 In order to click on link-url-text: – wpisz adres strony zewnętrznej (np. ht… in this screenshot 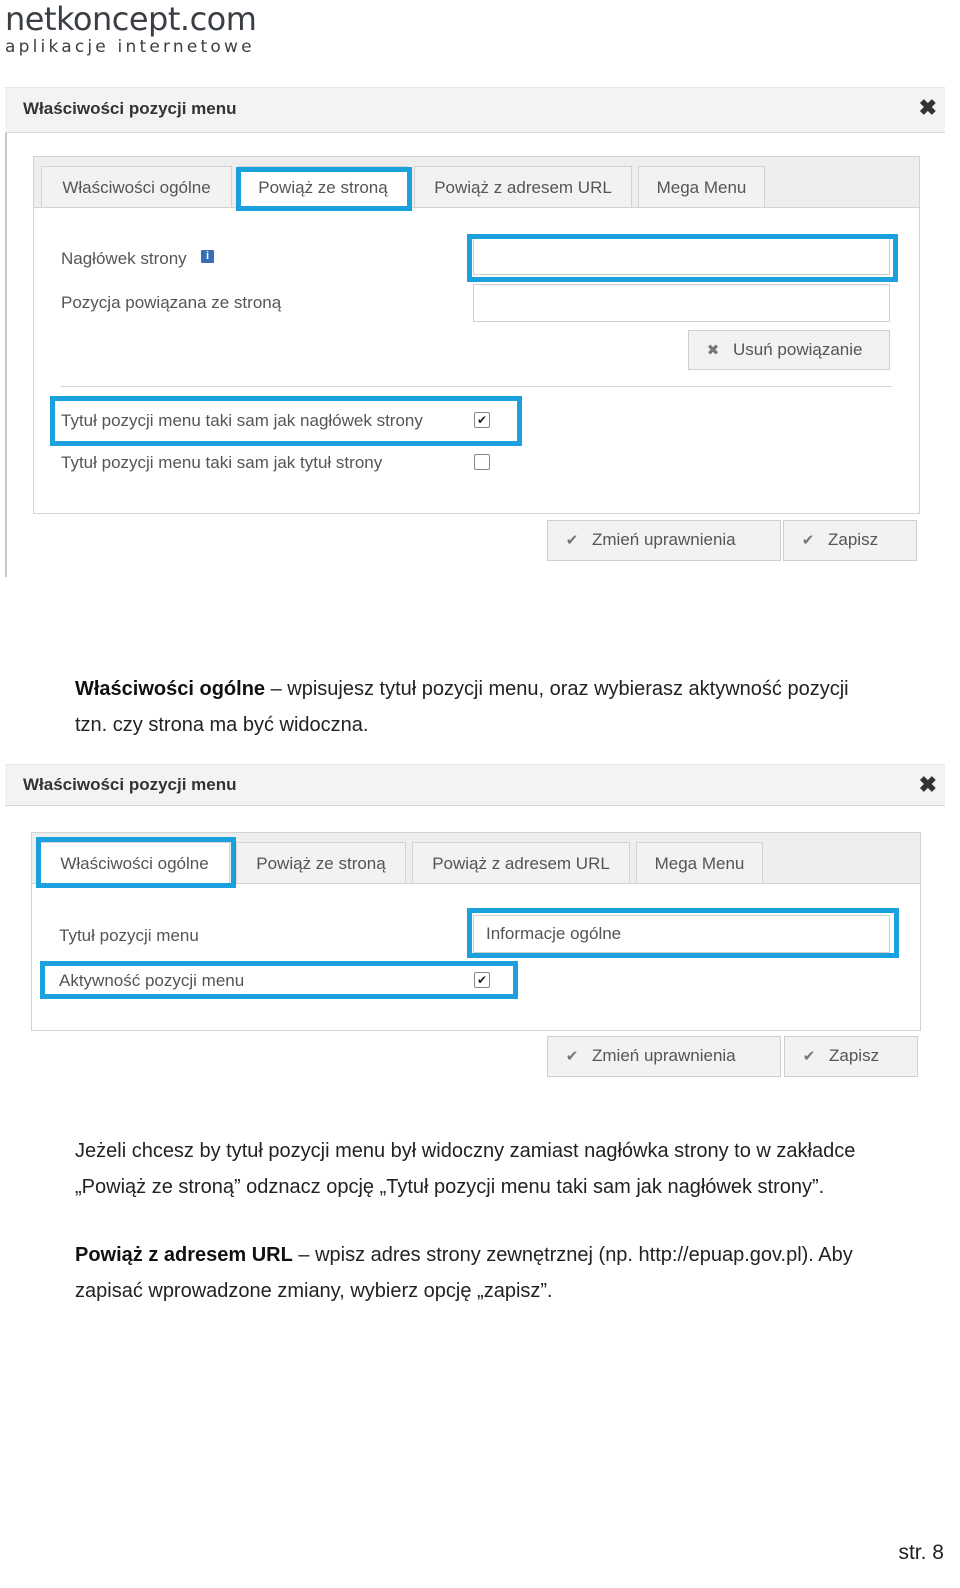, I will do `click(572, 1255)`.